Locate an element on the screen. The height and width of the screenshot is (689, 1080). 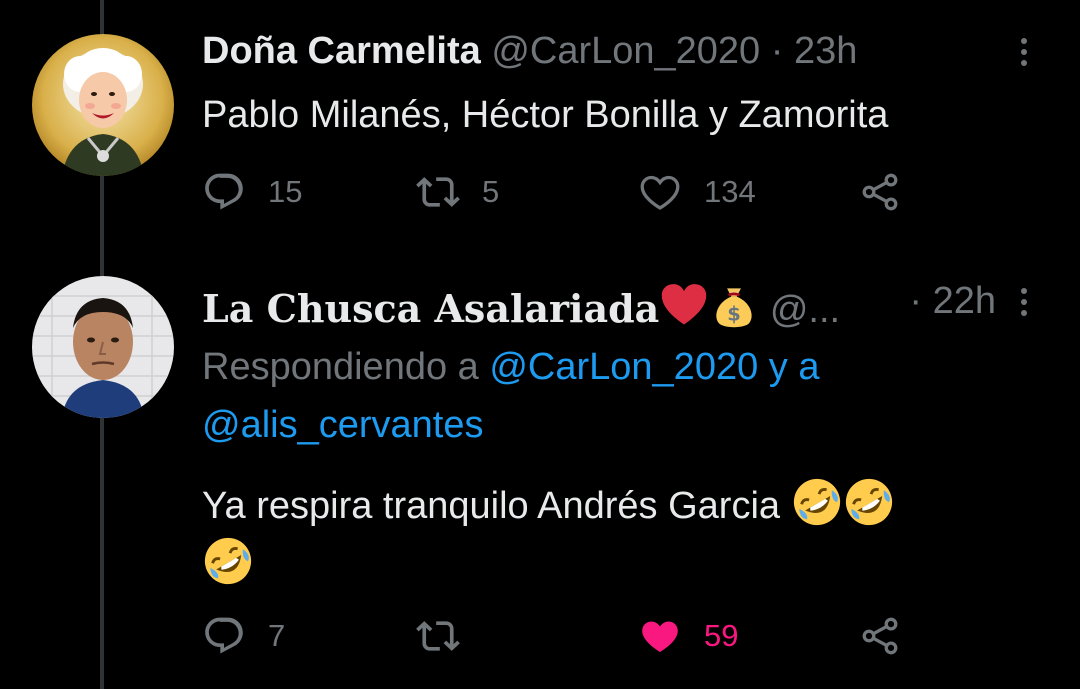
user-handle: @CarLon_2020 is located at coordinates (625, 51).